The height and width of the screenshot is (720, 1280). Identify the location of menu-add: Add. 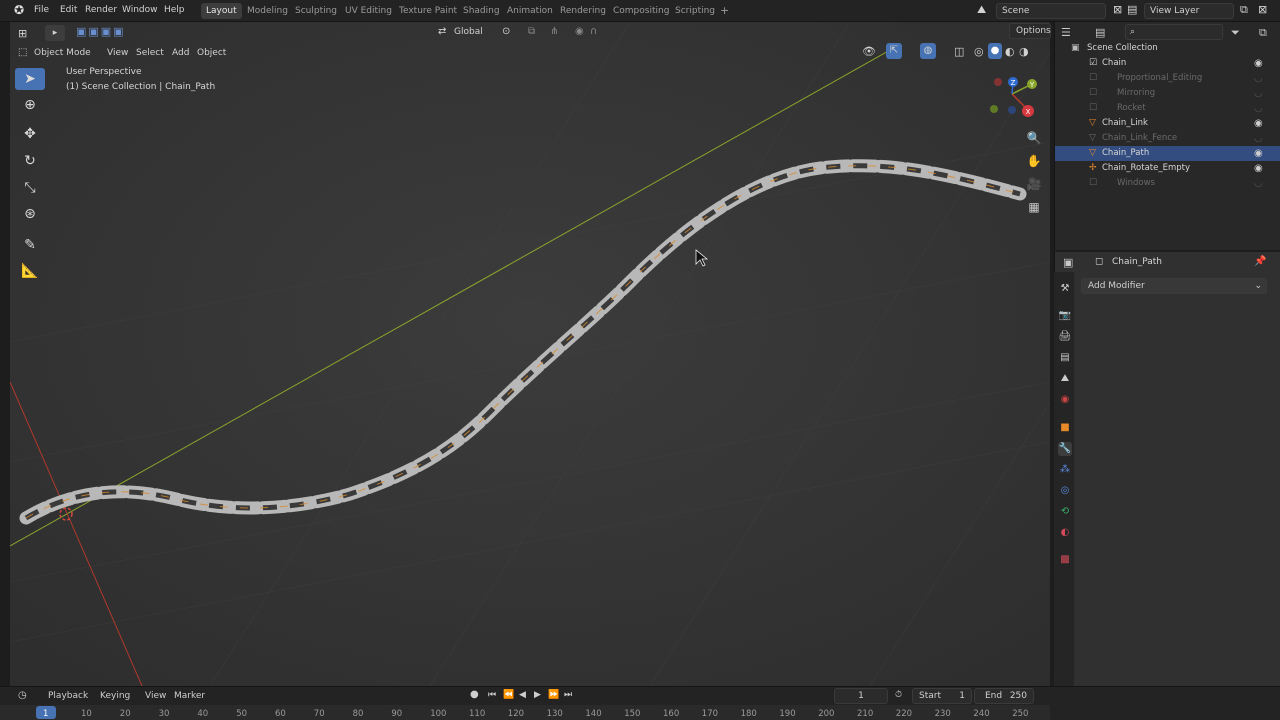
(180, 53).